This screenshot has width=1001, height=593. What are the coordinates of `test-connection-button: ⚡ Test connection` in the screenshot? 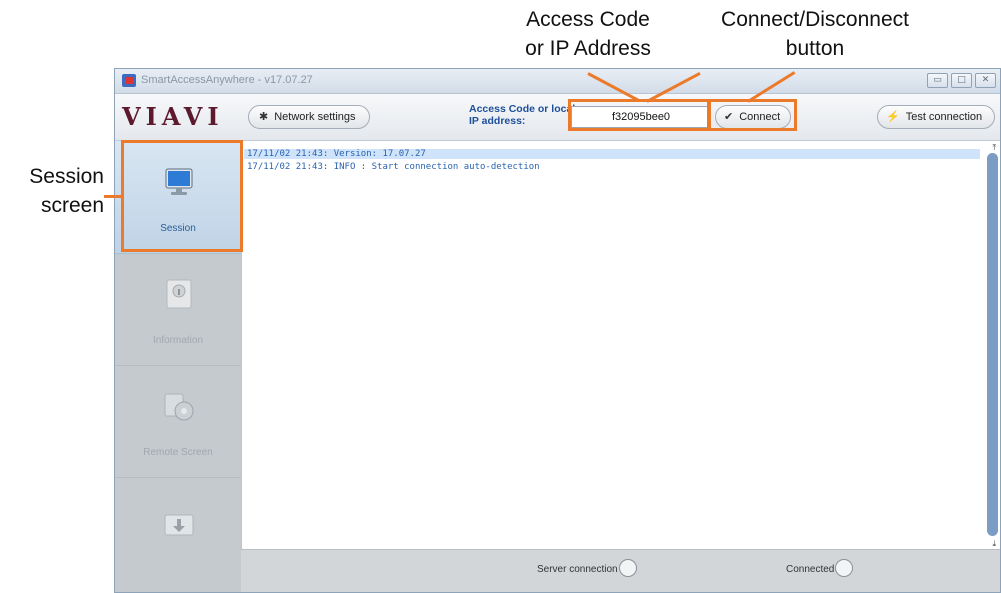 It's located at (936, 117).